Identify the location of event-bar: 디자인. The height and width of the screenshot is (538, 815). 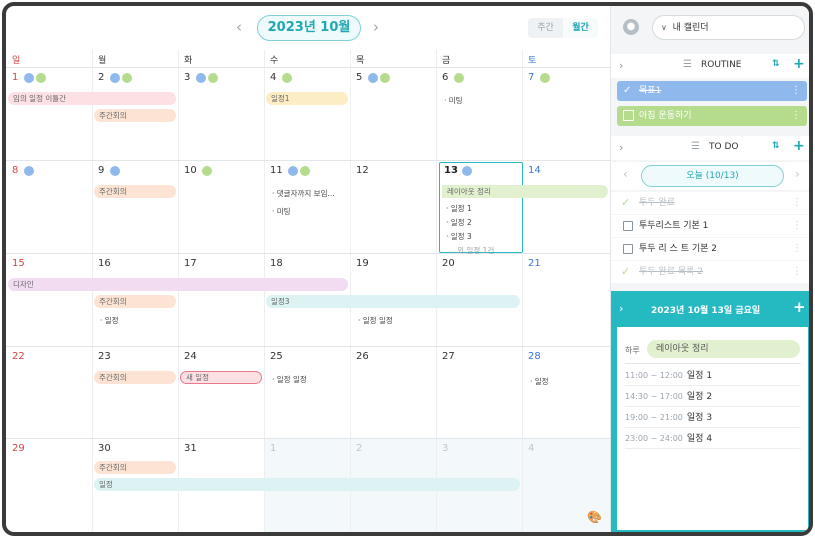
(178, 284).